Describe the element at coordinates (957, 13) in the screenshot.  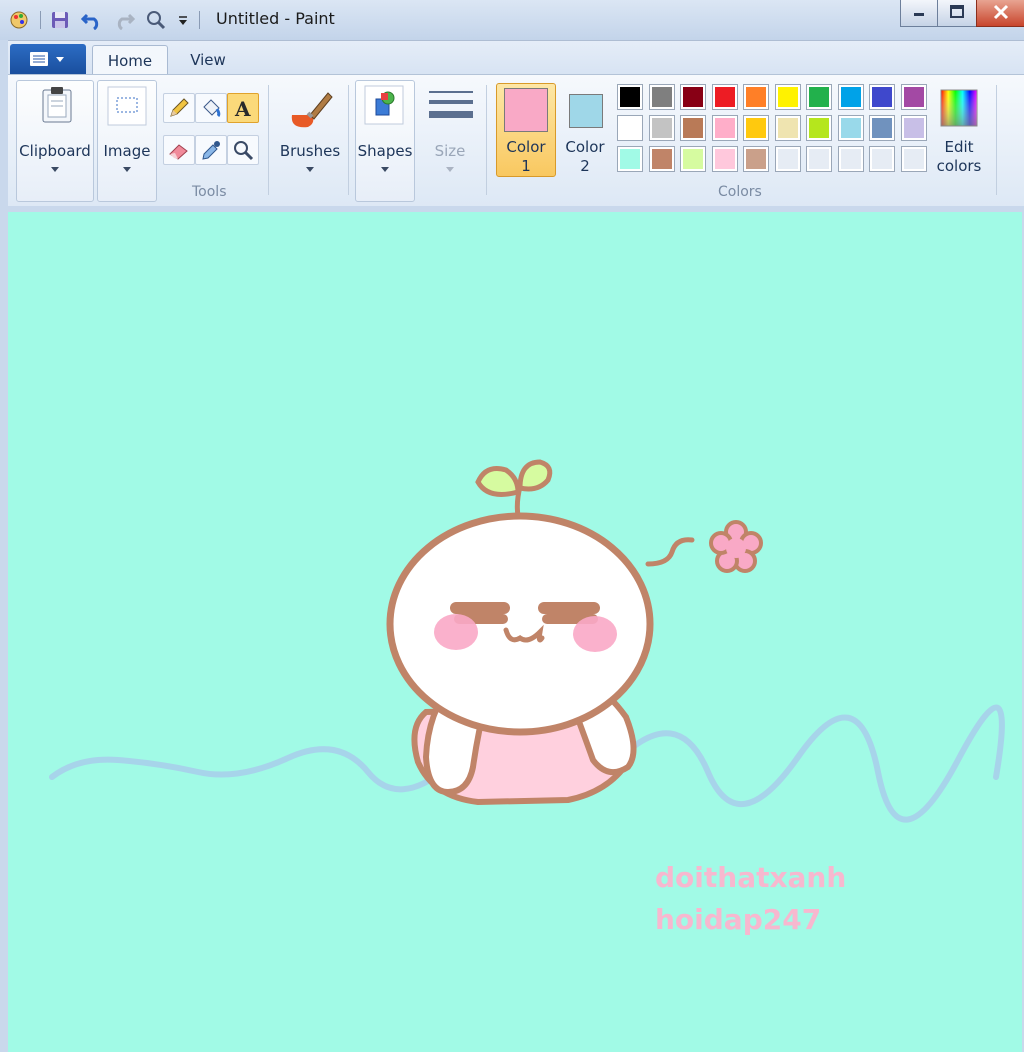
I see `maximize-button` at that location.